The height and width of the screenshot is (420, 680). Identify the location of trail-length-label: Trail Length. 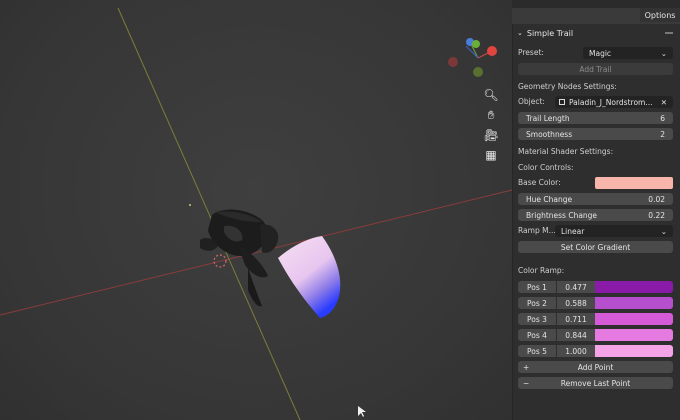
(548, 118).